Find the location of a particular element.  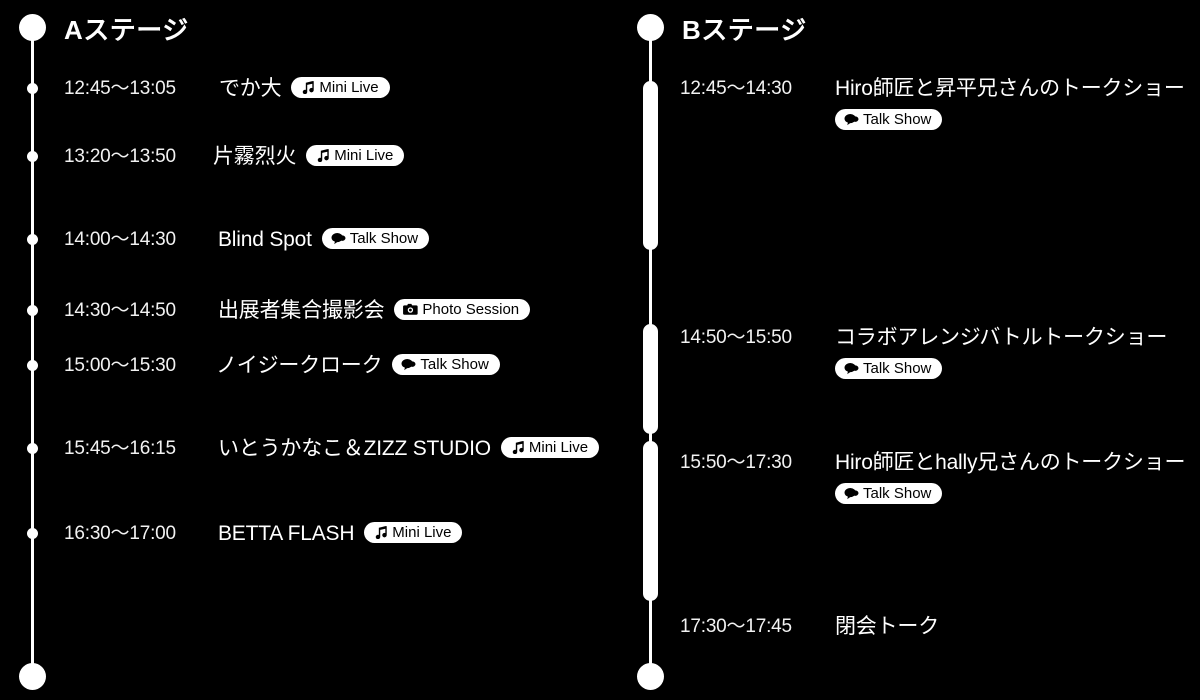

event-time: 15:00〜15:30 is located at coordinates (120, 365).